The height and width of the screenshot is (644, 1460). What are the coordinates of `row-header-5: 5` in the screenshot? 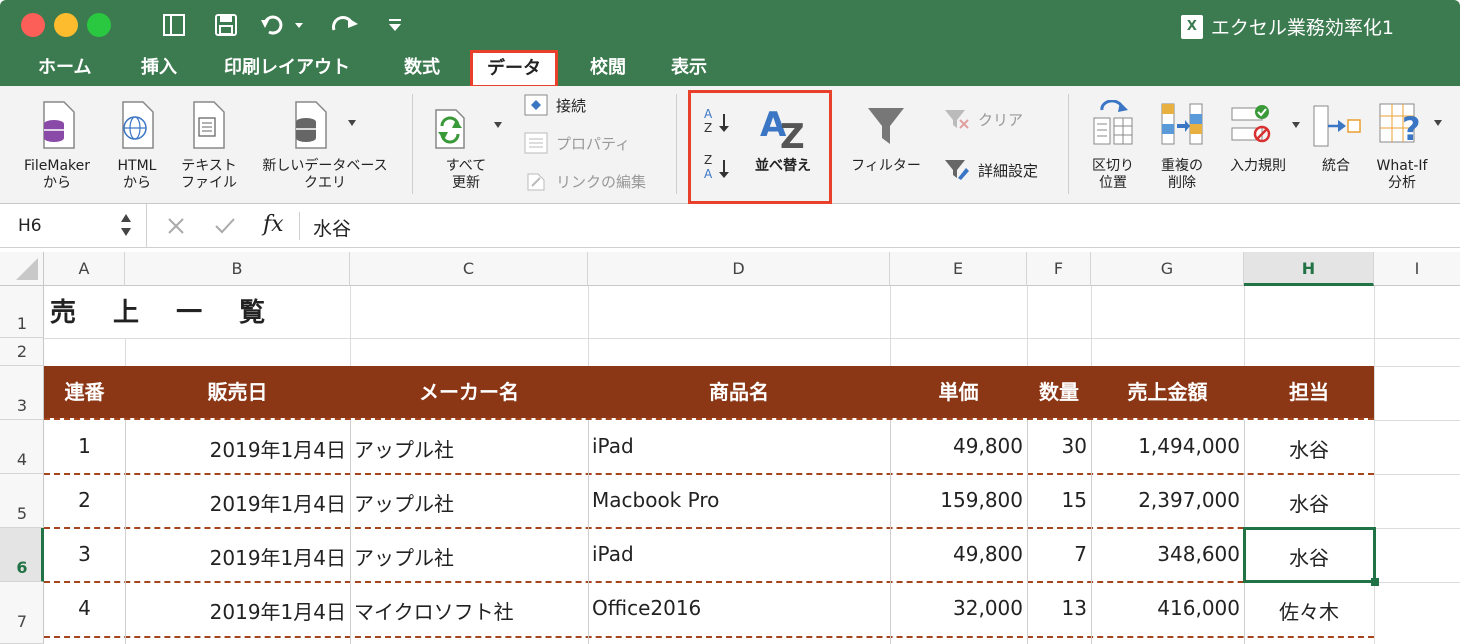 It's located at (22, 501).